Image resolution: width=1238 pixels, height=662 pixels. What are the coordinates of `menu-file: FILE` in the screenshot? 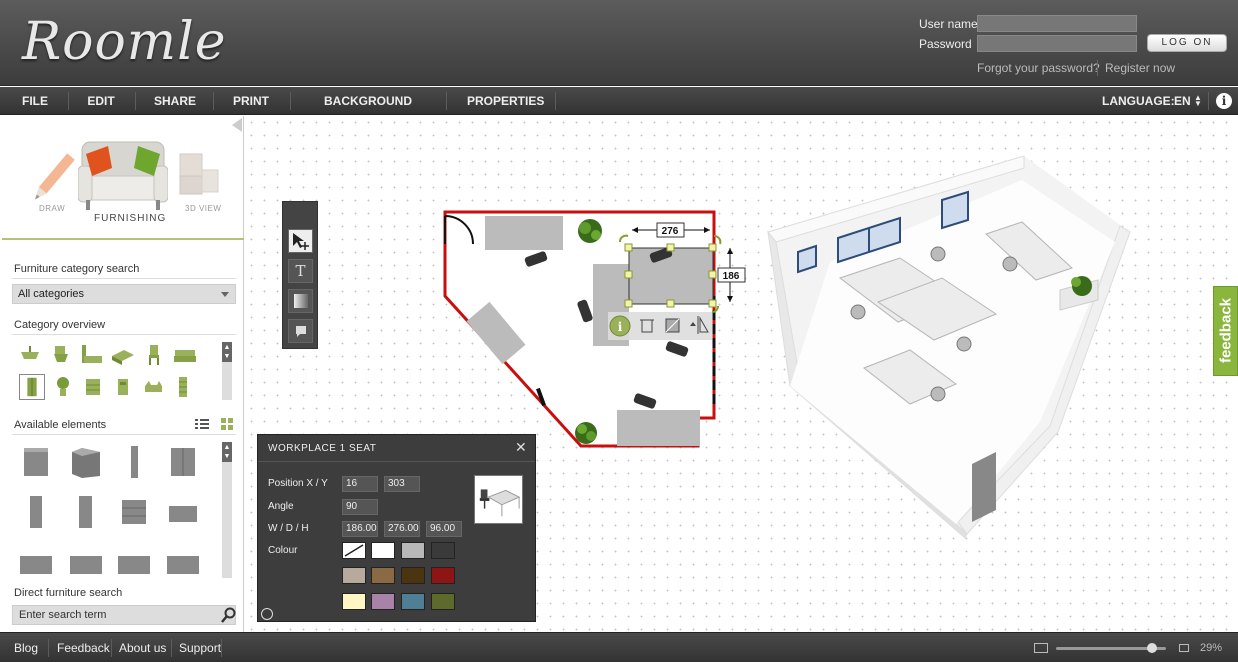 It's located at (35, 101).